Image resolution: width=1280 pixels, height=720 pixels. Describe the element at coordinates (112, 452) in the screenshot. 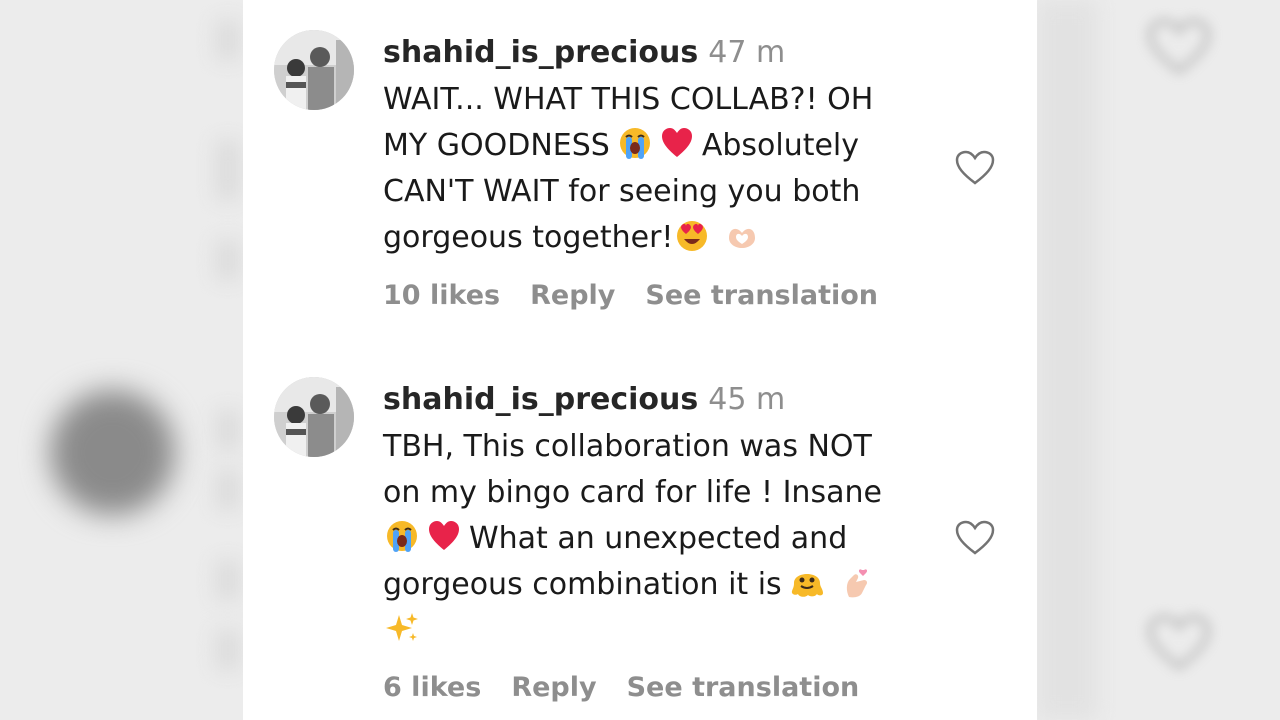

I see `blurred-avatar` at that location.